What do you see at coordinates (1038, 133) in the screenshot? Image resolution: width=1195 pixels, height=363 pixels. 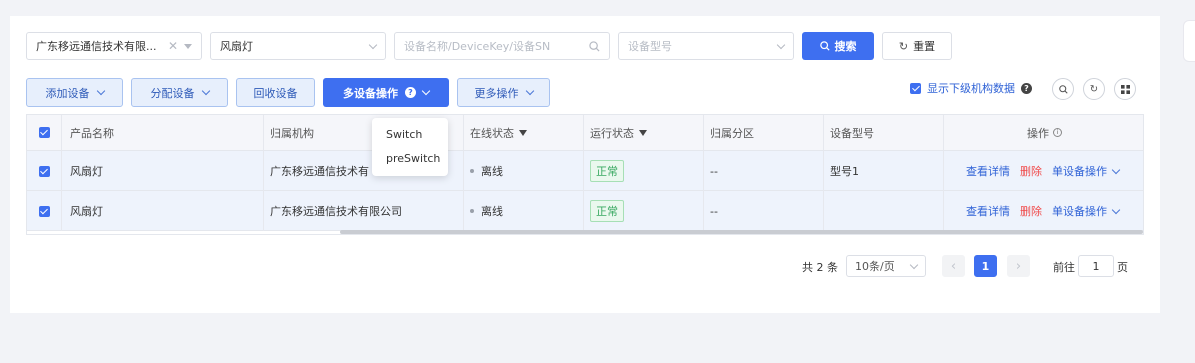 I see `header-label: 操作` at bounding box center [1038, 133].